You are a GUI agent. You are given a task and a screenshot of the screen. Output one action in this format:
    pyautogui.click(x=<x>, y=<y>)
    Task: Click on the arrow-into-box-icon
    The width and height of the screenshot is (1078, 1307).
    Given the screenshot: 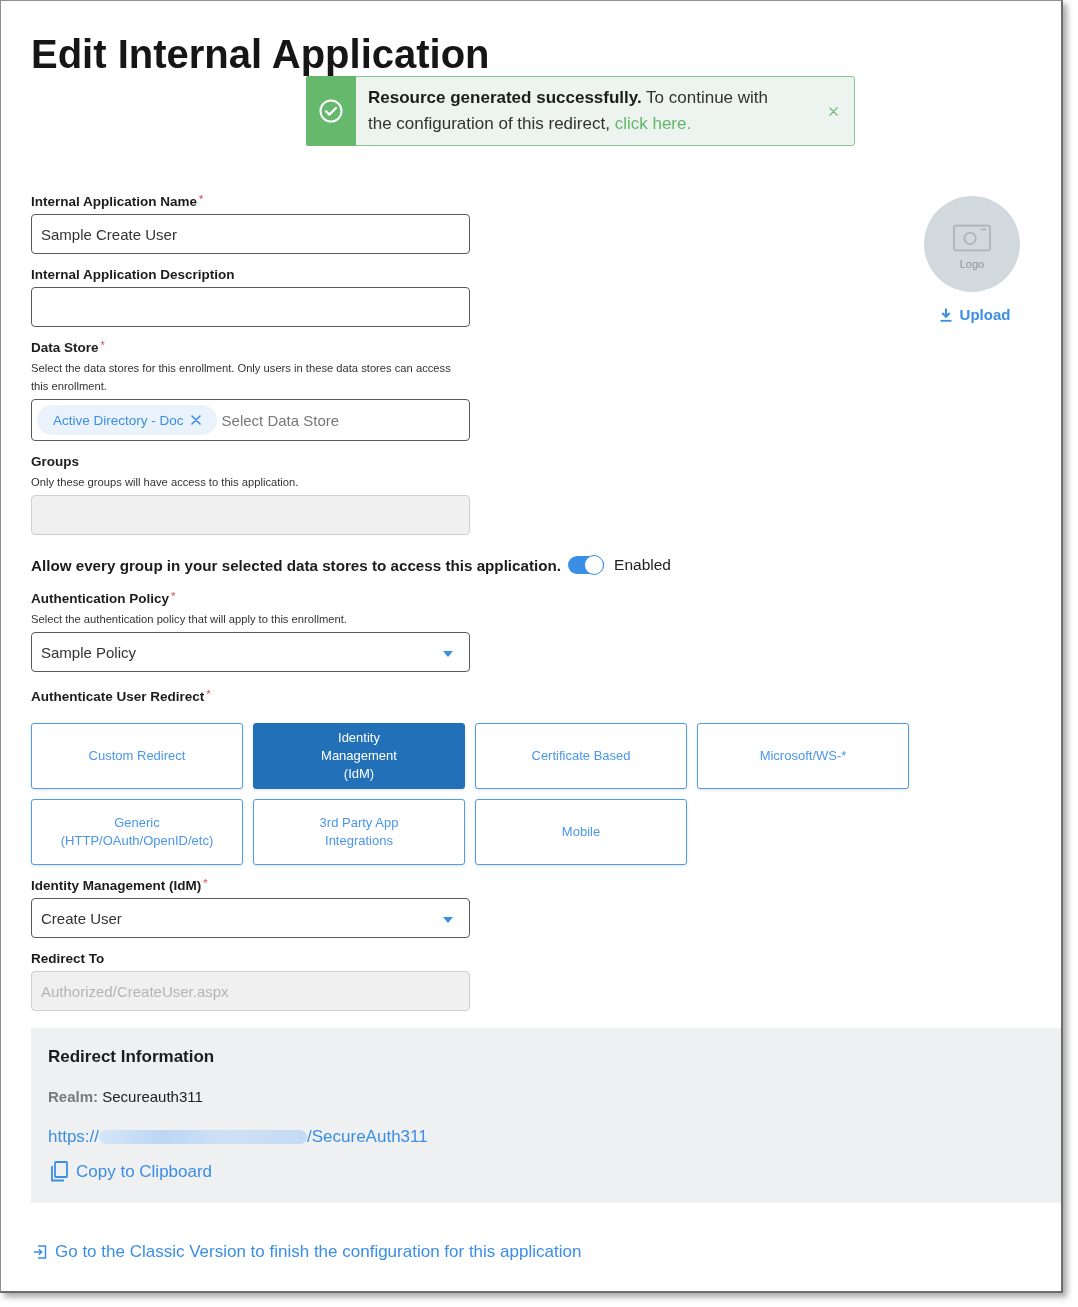 What is the action you would take?
    pyautogui.click(x=40, y=1252)
    